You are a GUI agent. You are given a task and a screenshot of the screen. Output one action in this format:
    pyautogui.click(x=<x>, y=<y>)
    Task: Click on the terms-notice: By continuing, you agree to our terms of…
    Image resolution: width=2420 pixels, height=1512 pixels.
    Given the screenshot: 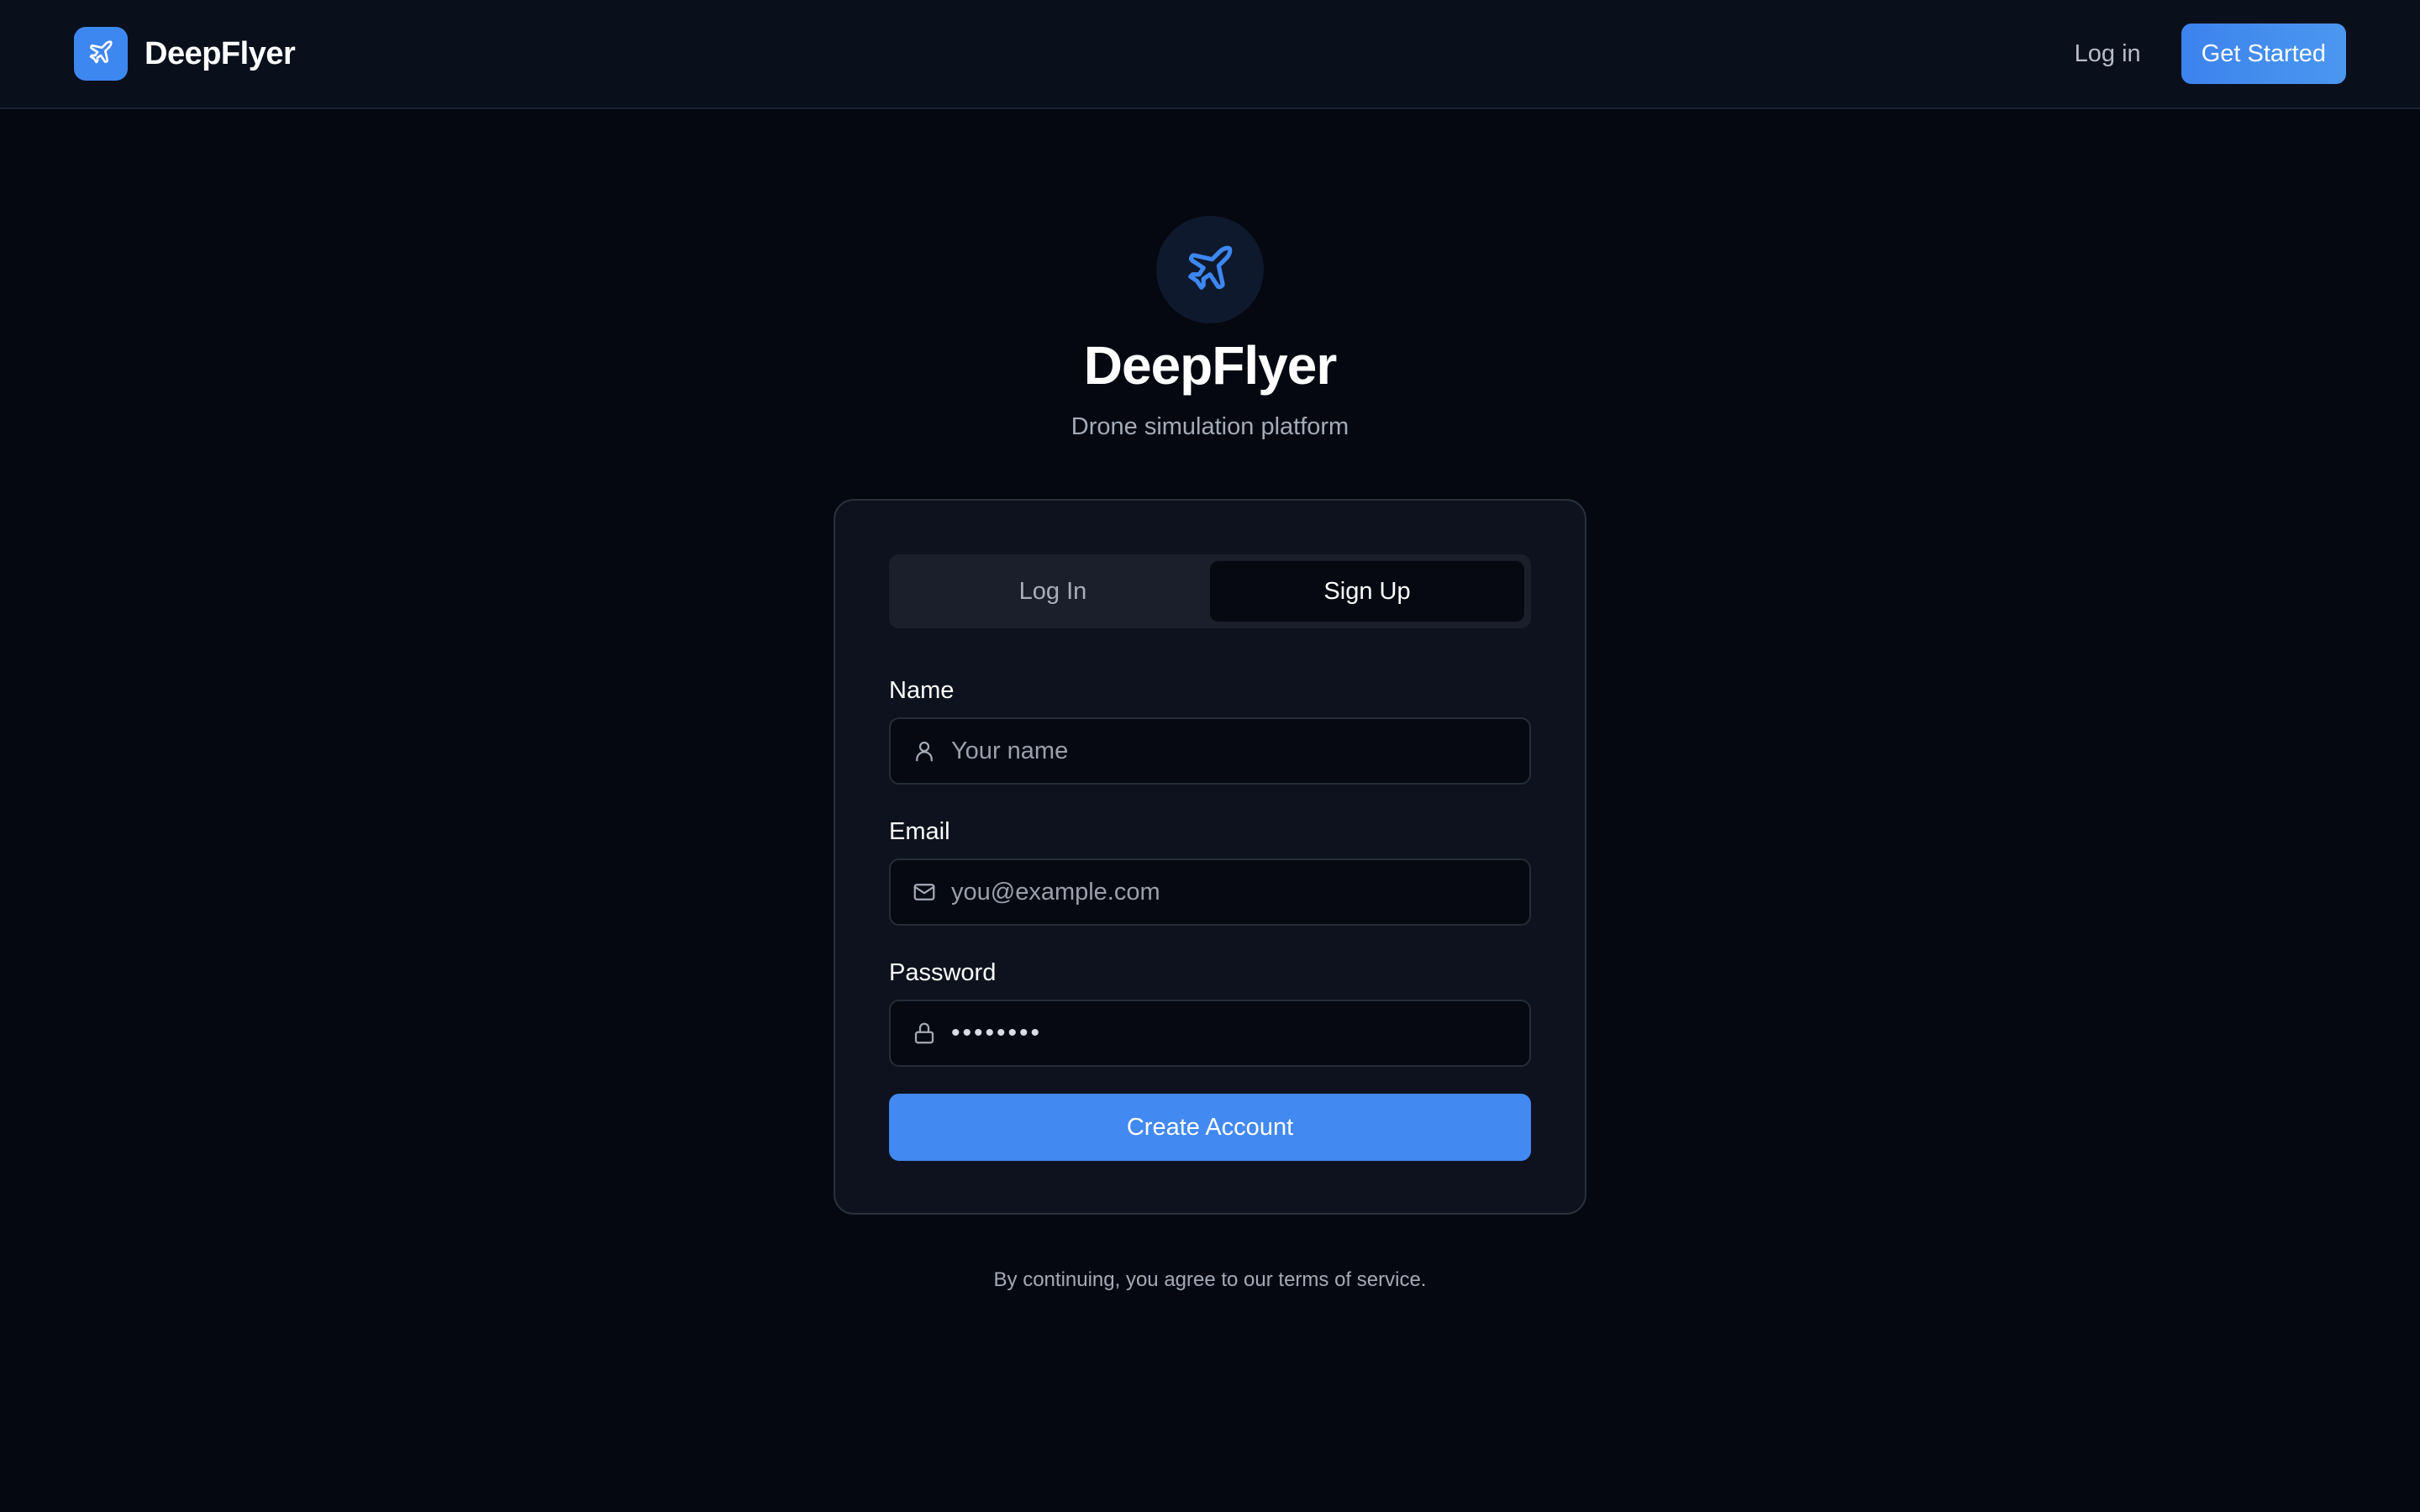 What is the action you would take?
    pyautogui.click(x=1210, y=1279)
    